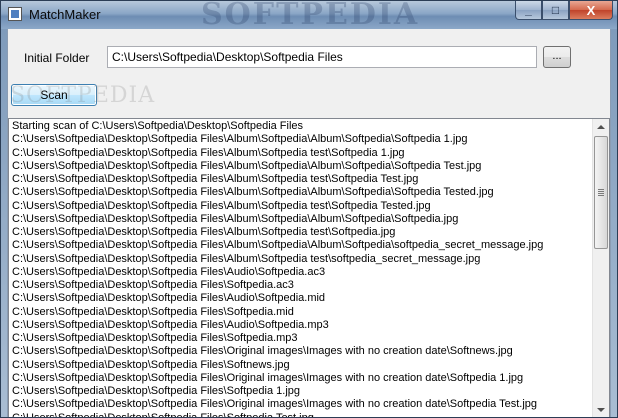 Image resolution: width=618 pixels, height=418 pixels. I want to click on scroll-down-arrow-icon, so click(601, 409).